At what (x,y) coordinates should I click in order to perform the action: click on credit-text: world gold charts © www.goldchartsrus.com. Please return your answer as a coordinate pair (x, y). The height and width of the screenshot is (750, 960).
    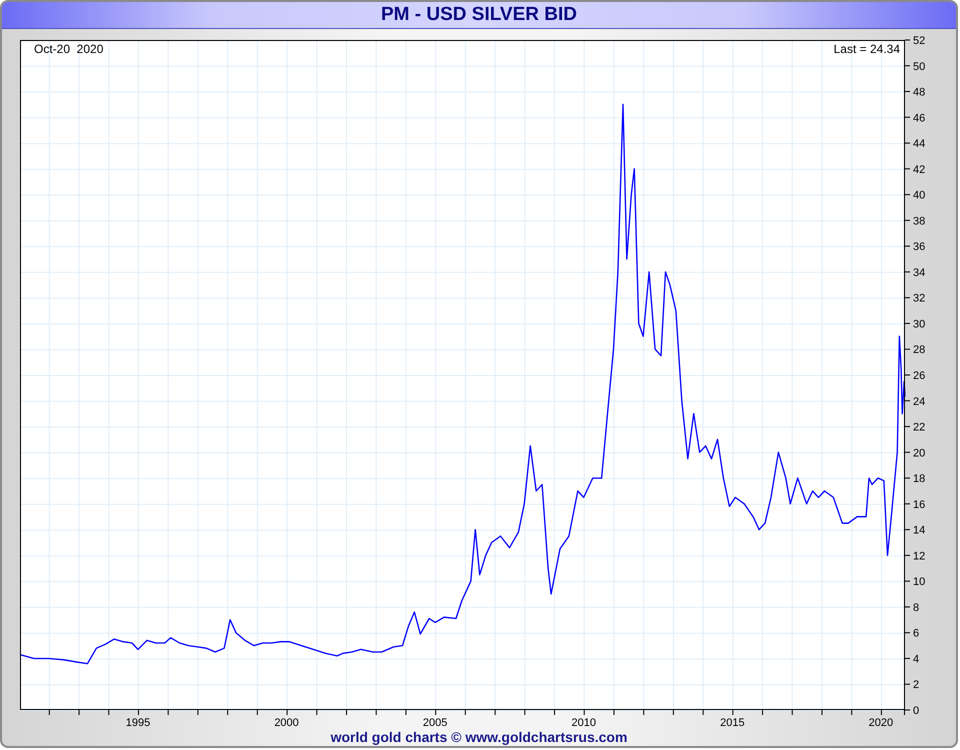
    Looking at the image, I should click on (479, 737).